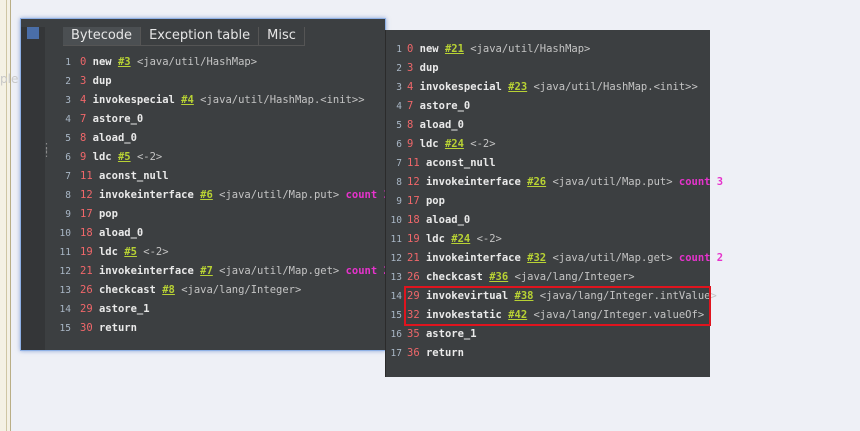 Image resolution: width=860 pixels, height=431 pixels. Describe the element at coordinates (241, 290) in the screenshot. I see `member-comment: <java/lang/Integer>` at that location.